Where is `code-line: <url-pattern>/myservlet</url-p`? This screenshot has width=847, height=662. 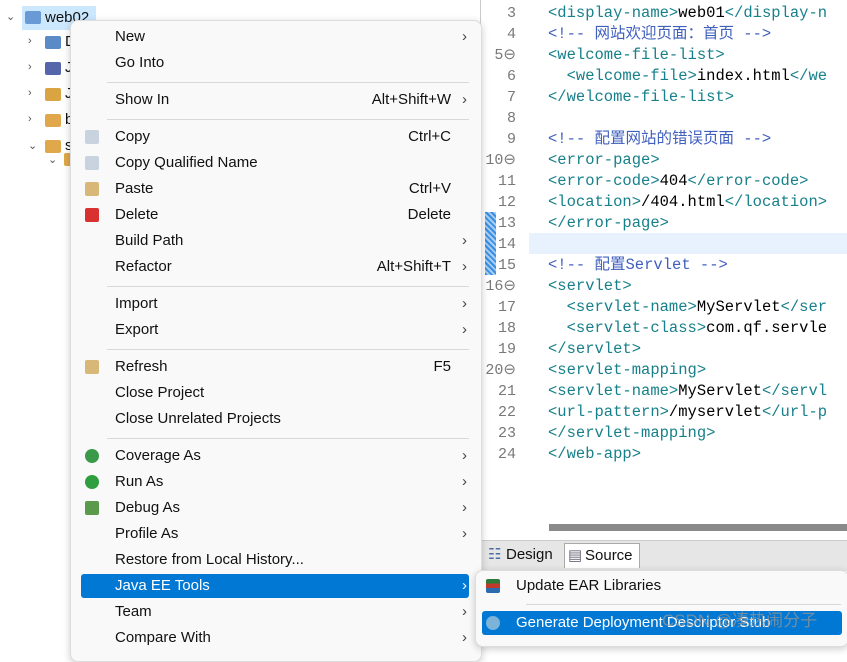
code-line: <url-pattern>/myservlet</url-p is located at coordinates (687, 412).